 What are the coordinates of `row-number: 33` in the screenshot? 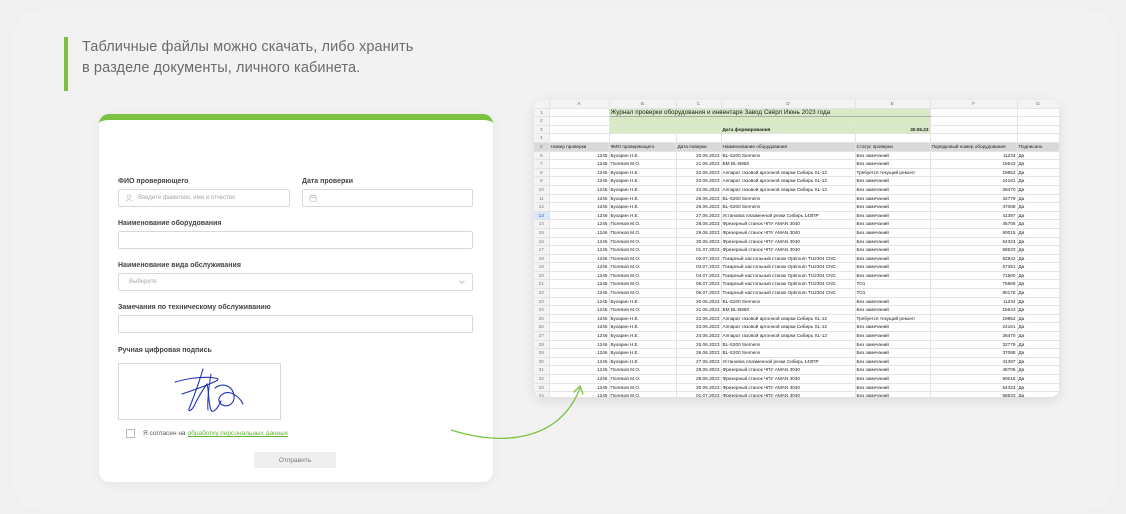 It's located at (542, 388).